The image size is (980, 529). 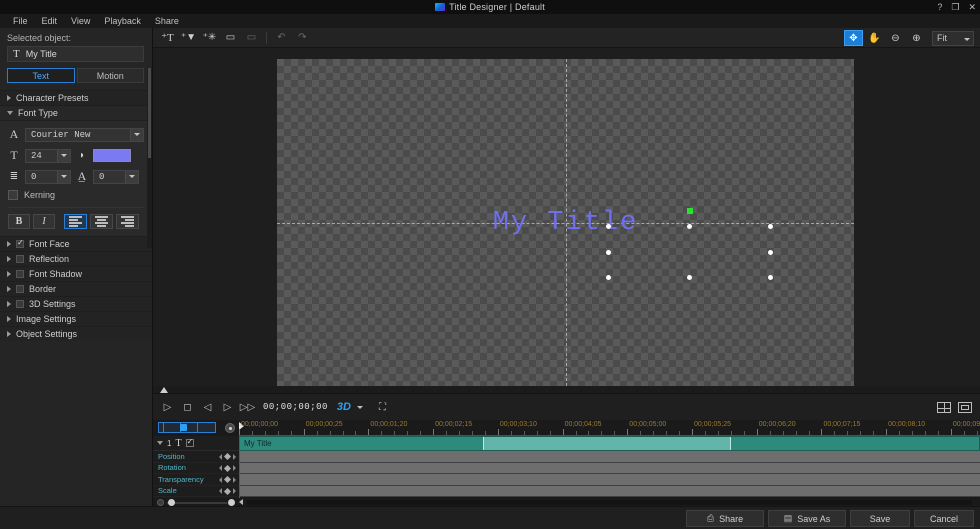 What do you see at coordinates (689, 244) in the screenshot?
I see `selection-bounding-box` at bounding box center [689, 244].